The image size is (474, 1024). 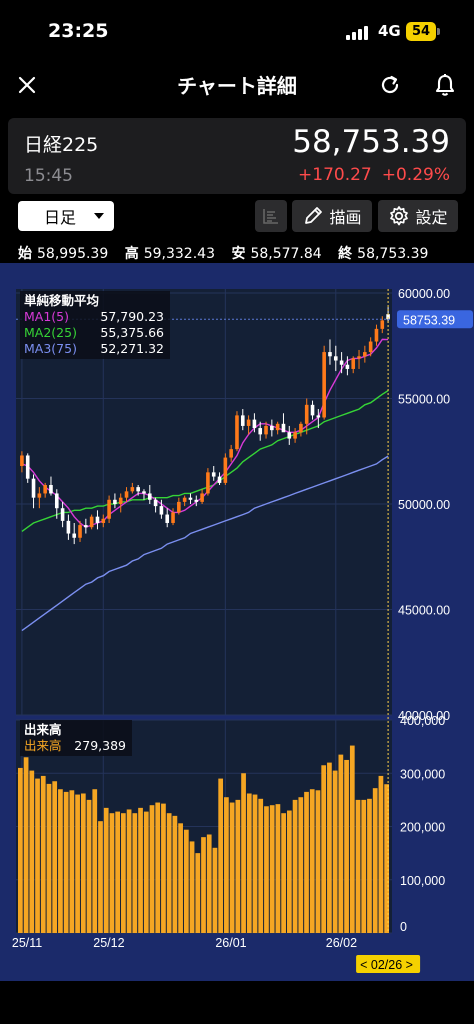 What do you see at coordinates (390, 85) in the screenshot?
I see `refresh-button` at bounding box center [390, 85].